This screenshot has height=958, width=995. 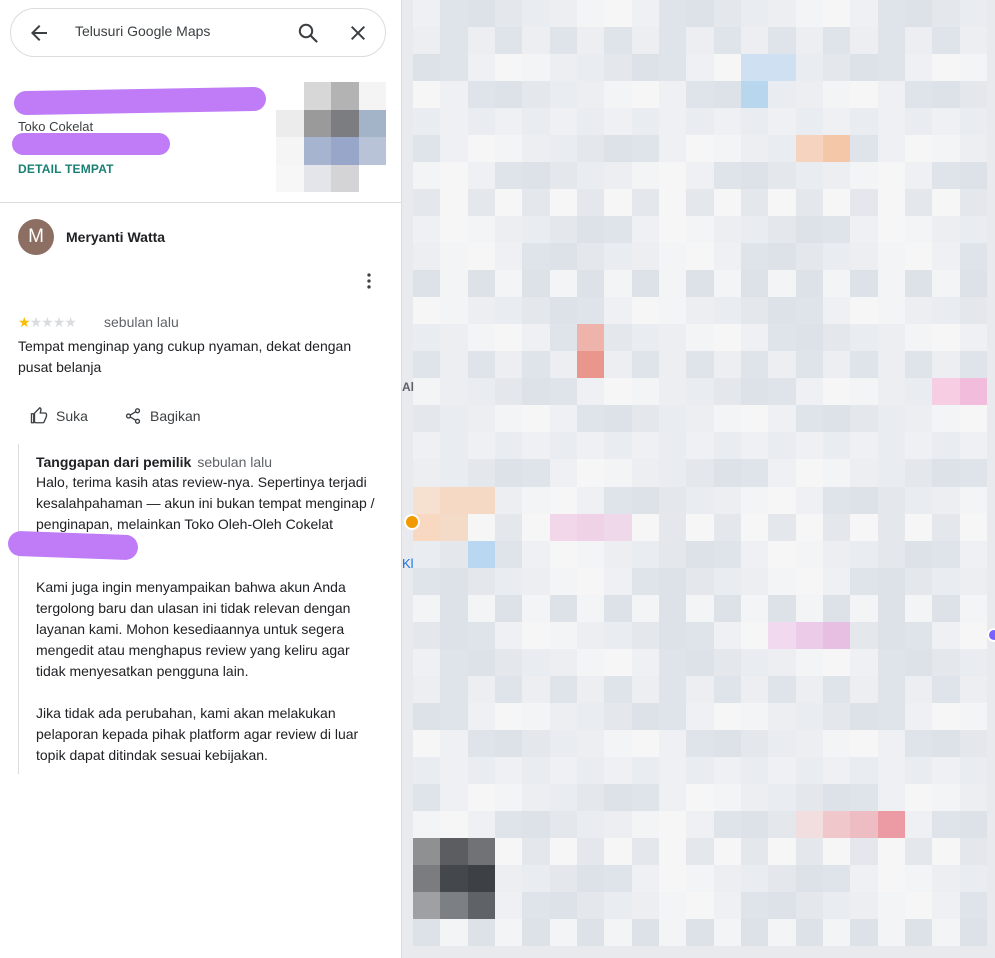 I want to click on avatar: M, so click(x=36, y=237).